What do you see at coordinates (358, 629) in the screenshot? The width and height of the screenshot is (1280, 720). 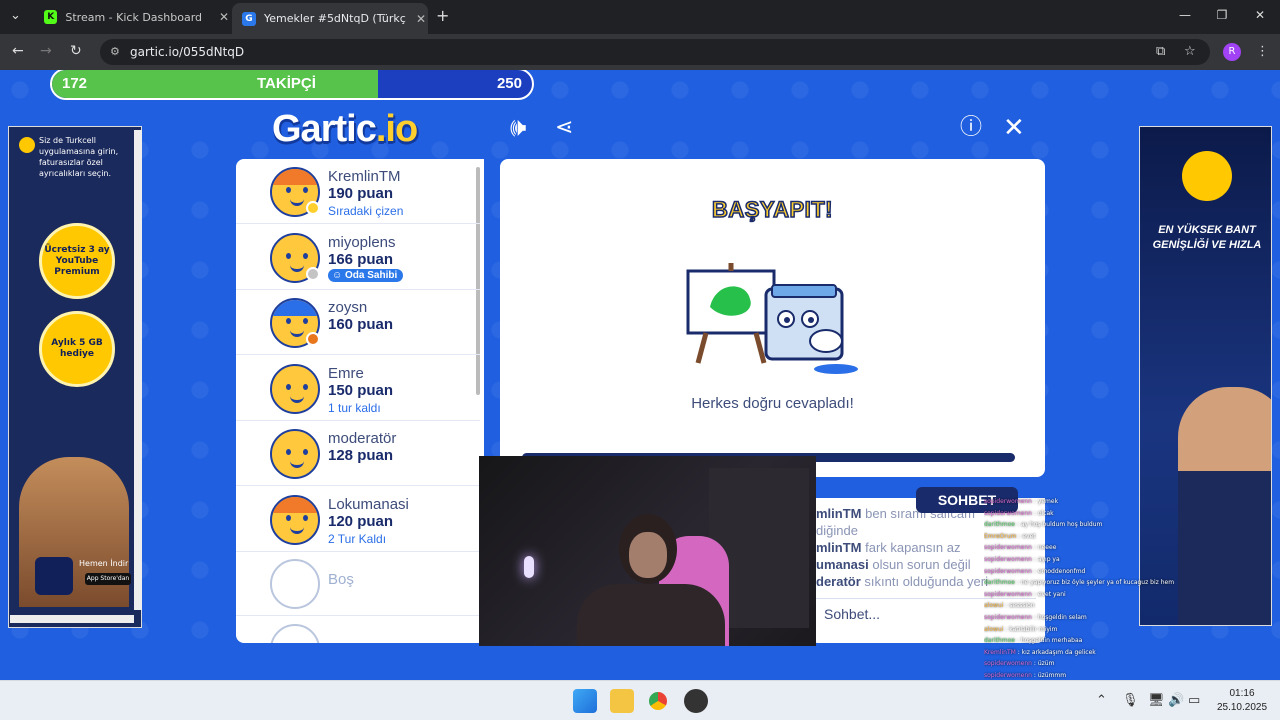 I see `empty-player-slot` at bounding box center [358, 629].